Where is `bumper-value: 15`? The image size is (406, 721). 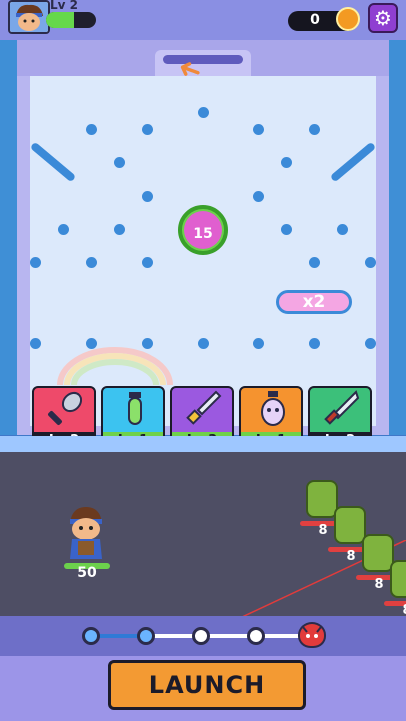
bumper-value: 15 is located at coordinates (203, 234).